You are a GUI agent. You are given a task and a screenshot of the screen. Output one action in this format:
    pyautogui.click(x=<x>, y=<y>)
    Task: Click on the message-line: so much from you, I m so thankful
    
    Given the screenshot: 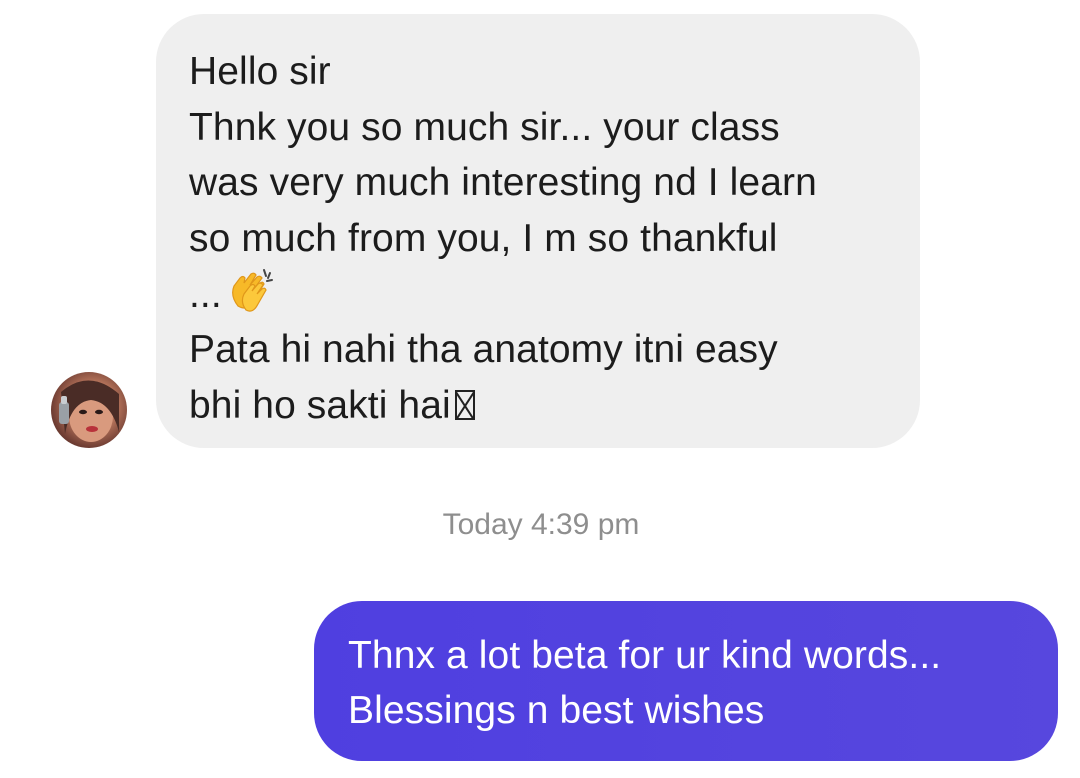 What is the action you would take?
    pyautogui.click(x=483, y=238)
    